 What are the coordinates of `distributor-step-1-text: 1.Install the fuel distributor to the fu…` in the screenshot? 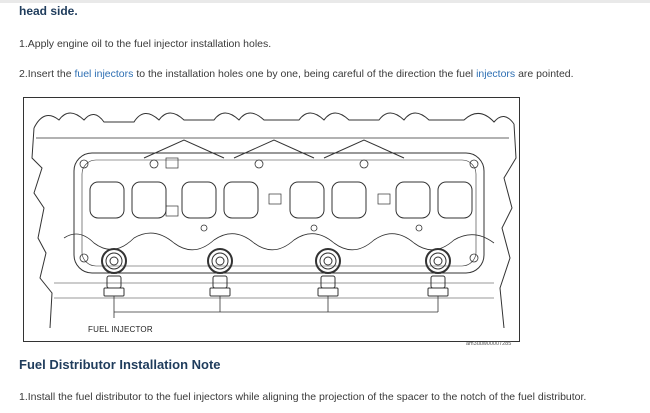 It's located at (303, 397).